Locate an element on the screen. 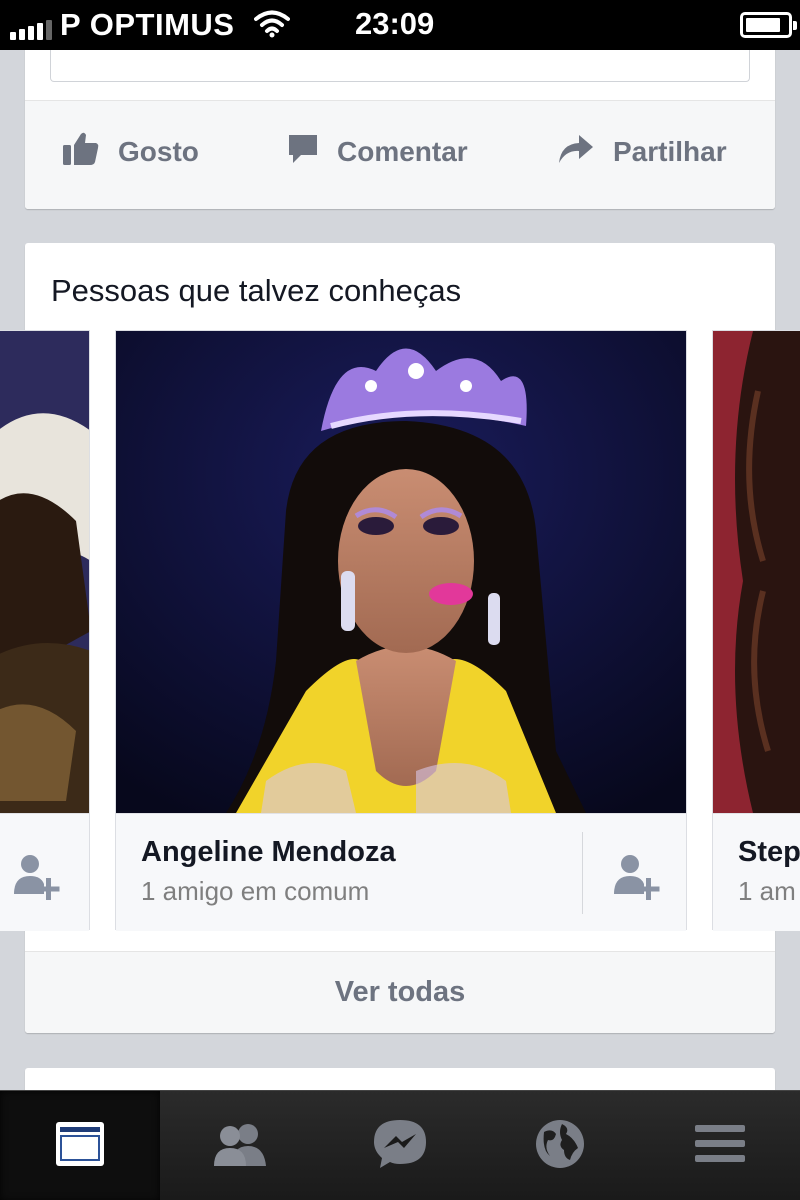  menu-icon is located at coordinates (720, 1146).